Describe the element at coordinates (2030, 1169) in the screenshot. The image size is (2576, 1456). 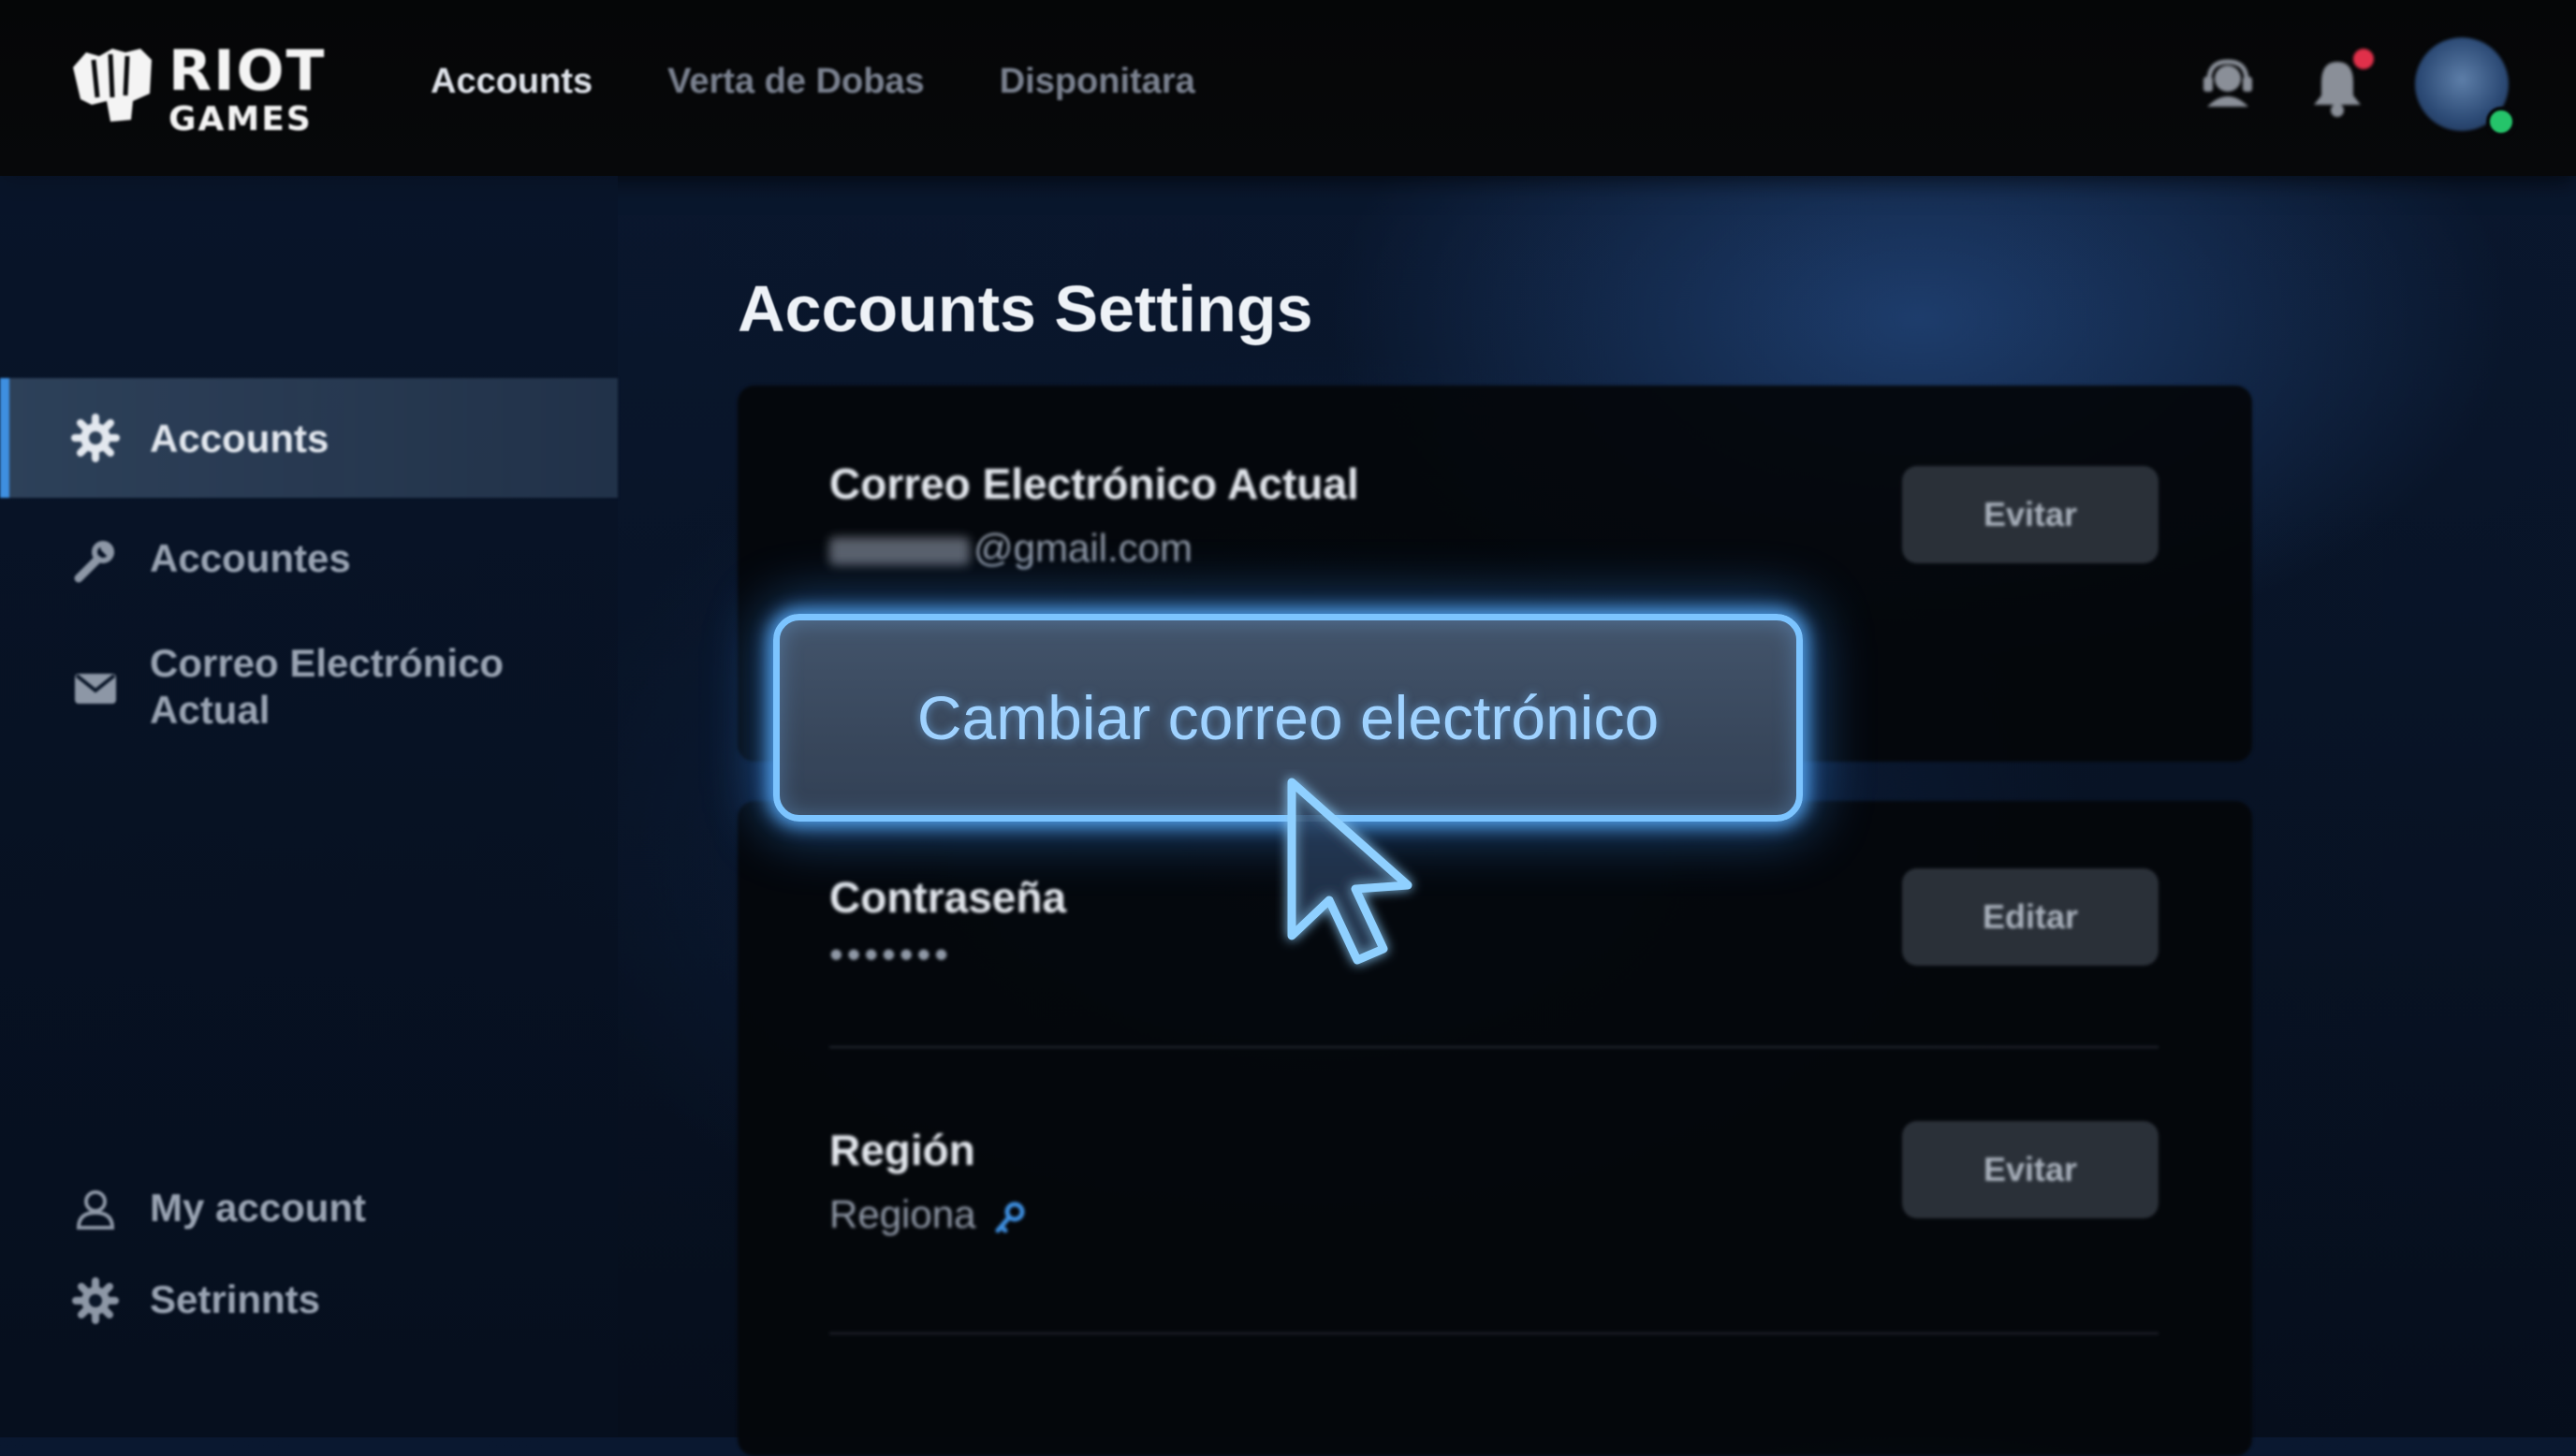
I see `region-evitar-button: Evitar` at that location.